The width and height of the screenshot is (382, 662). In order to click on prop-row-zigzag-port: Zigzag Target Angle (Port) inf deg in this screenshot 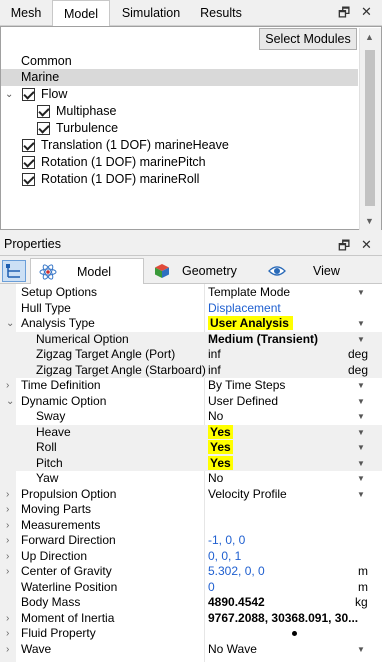, I will do `click(191, 355)`.